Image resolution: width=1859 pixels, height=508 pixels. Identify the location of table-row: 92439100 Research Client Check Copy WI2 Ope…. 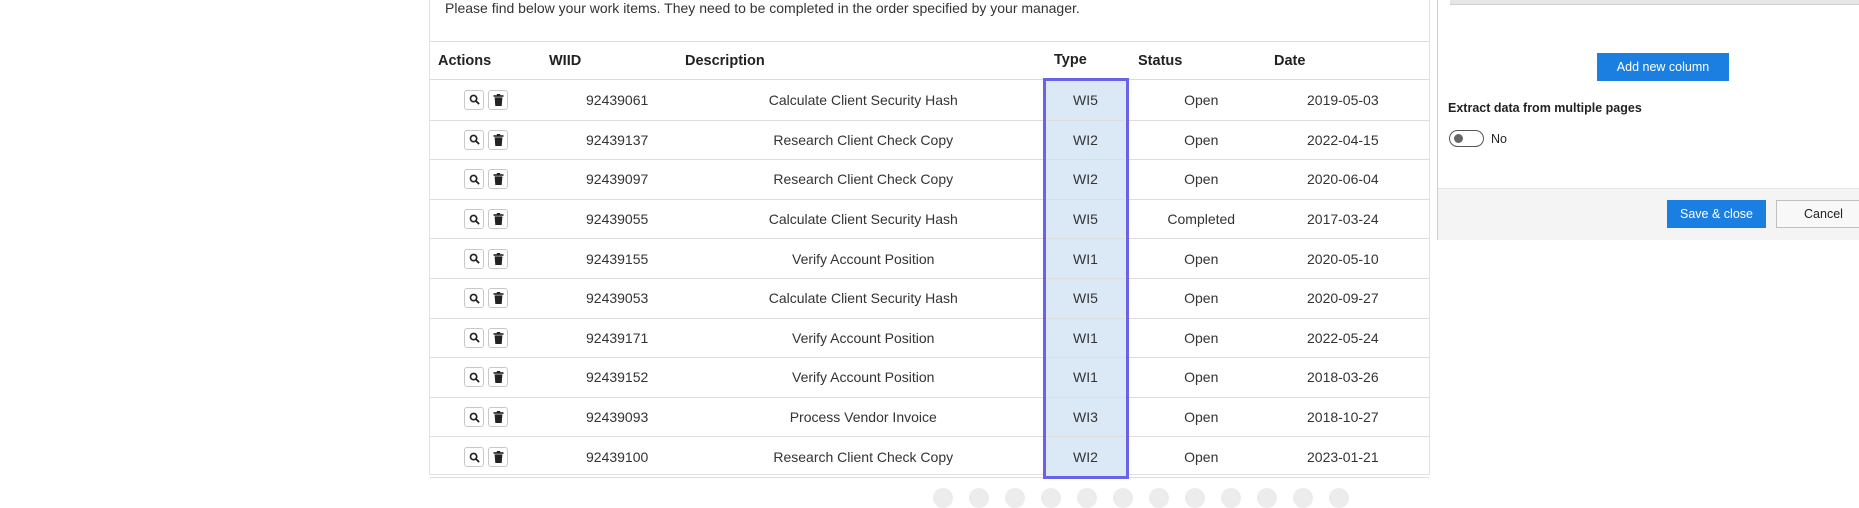
(929, 457).